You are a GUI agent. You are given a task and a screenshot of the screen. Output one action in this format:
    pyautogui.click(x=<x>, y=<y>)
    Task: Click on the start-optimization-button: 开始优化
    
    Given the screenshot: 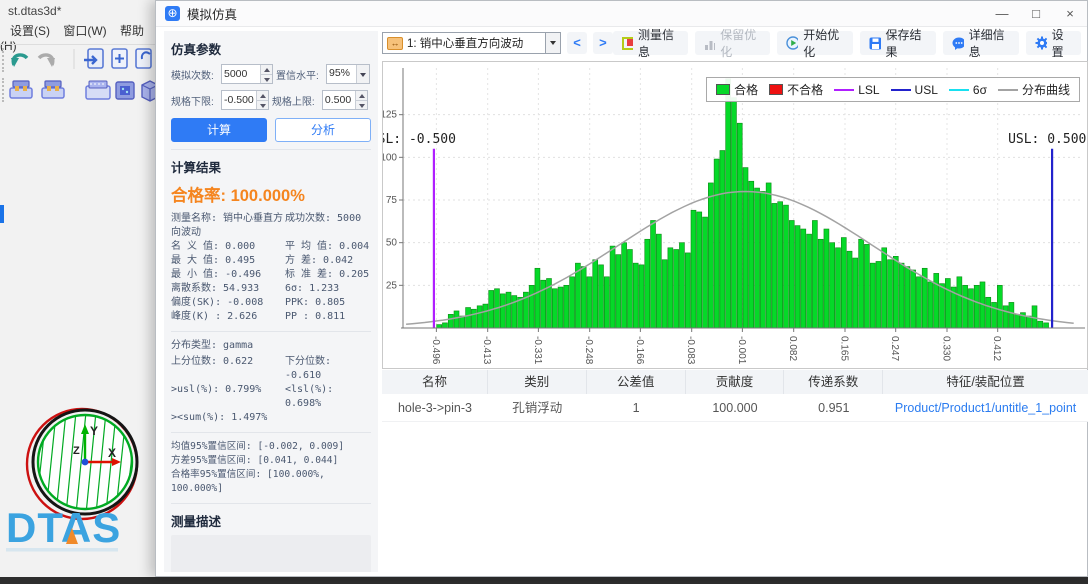 What is the action you would take?
    pyautogui.click(x=815, y=43)
    